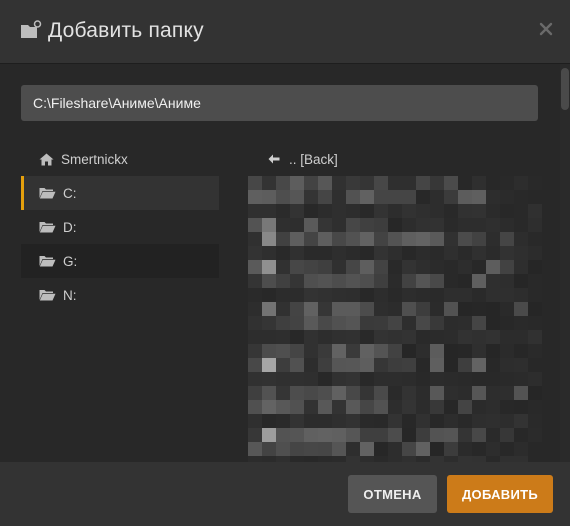 The height and width of the screenshot is (526, 570). Describe the element at coordinates (279, 103) in the screenshot. I see `path-input` at that location.